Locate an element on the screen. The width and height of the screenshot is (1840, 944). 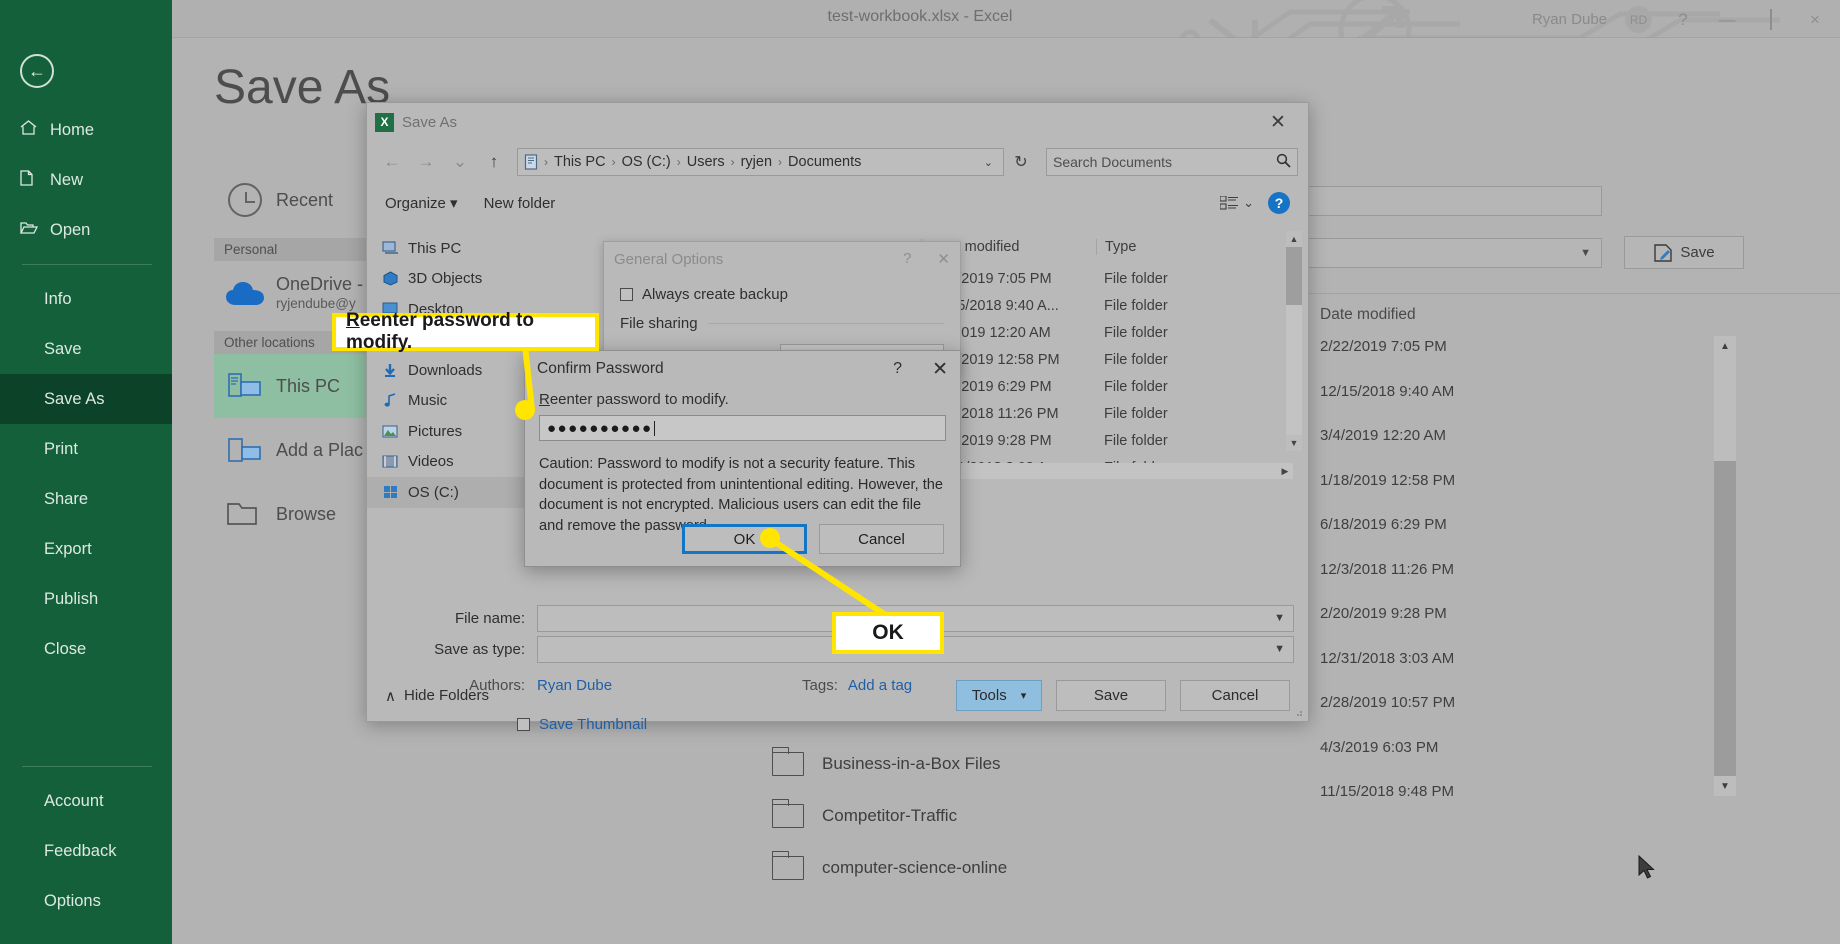
refresh-icon: ↻ is located at coordinates (1021, 162).